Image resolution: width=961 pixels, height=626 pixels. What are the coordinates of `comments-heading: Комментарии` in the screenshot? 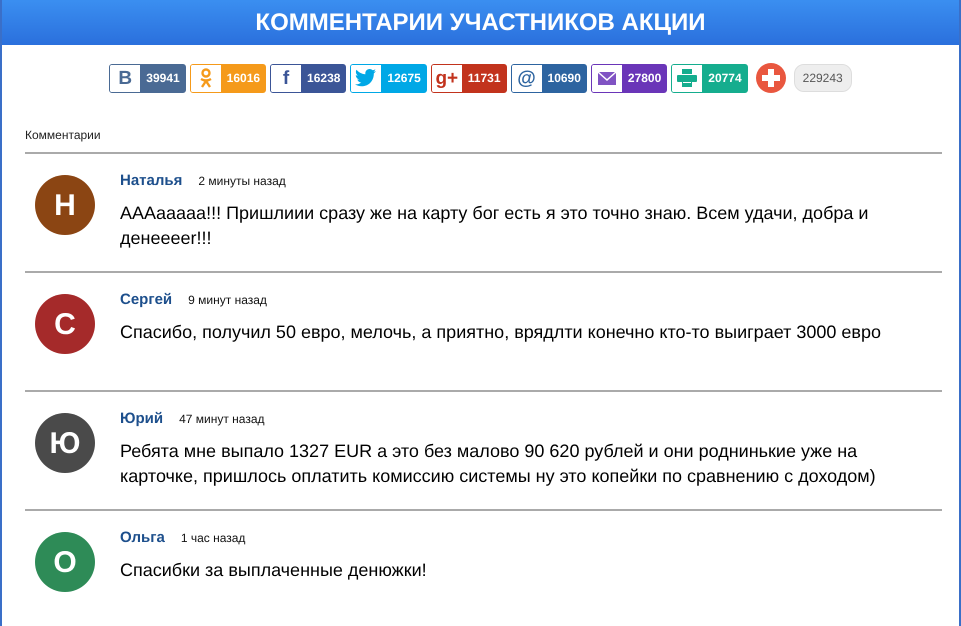 It's located at (63, 135).